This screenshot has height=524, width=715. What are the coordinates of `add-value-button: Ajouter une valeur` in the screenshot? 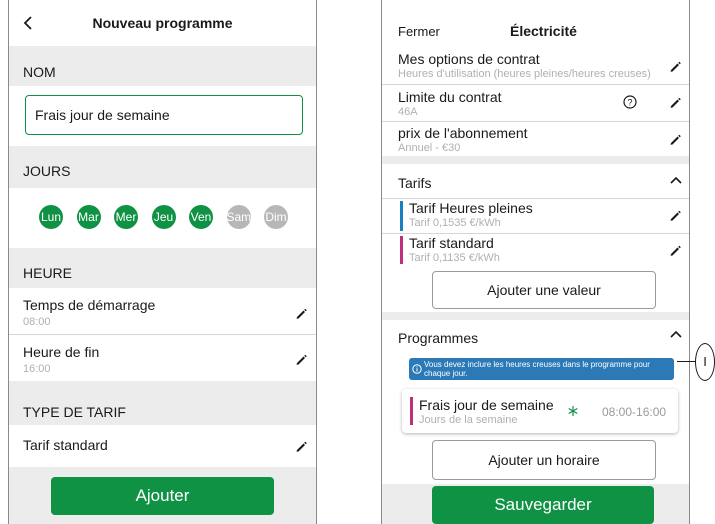 It's located at (544, 290).